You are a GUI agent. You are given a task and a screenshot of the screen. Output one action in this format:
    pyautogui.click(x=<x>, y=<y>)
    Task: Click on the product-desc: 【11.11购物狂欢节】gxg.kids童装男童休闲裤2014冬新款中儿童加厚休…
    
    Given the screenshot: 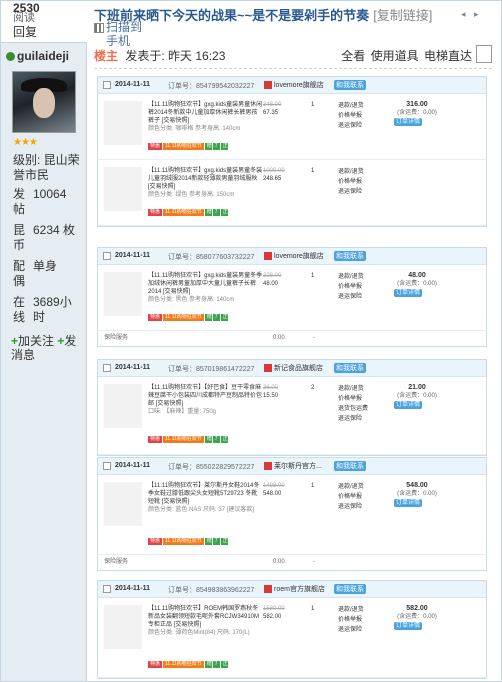 What is the action you would take?
    pyautogui.click(x=205, y=117)
    